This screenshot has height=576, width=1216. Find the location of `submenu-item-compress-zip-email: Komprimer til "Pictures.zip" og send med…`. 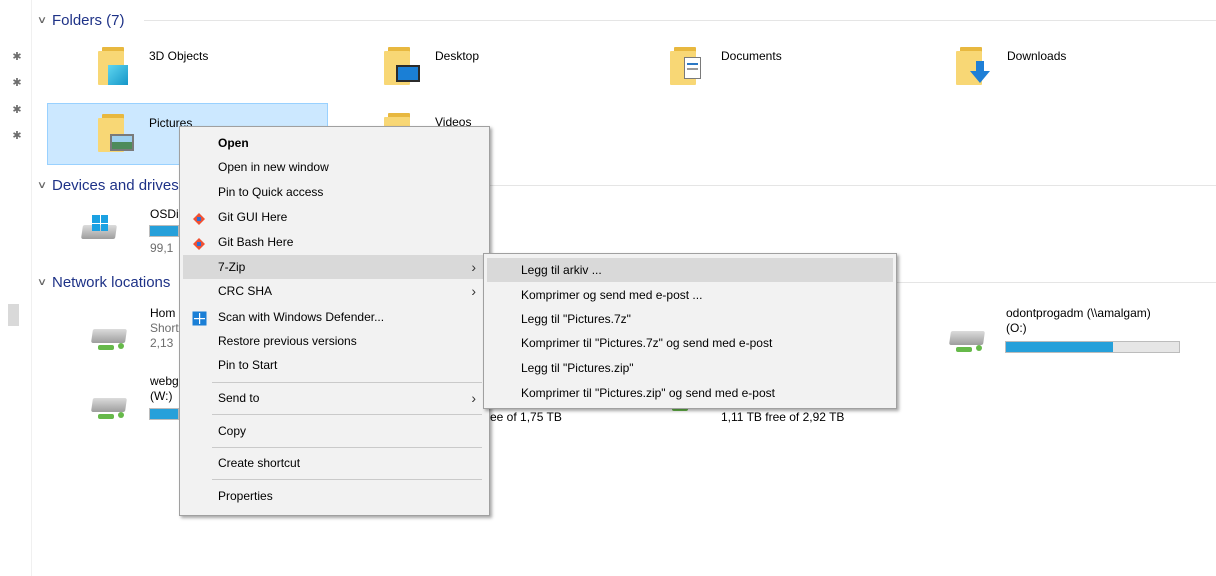

submenu-item-compress-zip-email: Komprimer til "Pictures.zip" og send med… is located at coordinates (690, 393).